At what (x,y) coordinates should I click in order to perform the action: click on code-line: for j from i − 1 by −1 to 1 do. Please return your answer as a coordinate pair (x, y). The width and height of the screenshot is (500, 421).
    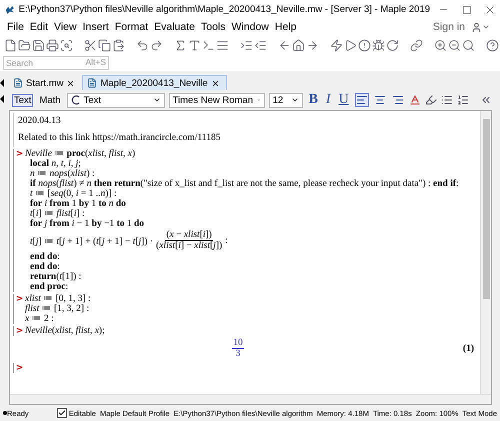
    Looking at the image, I should click on (87, 224).